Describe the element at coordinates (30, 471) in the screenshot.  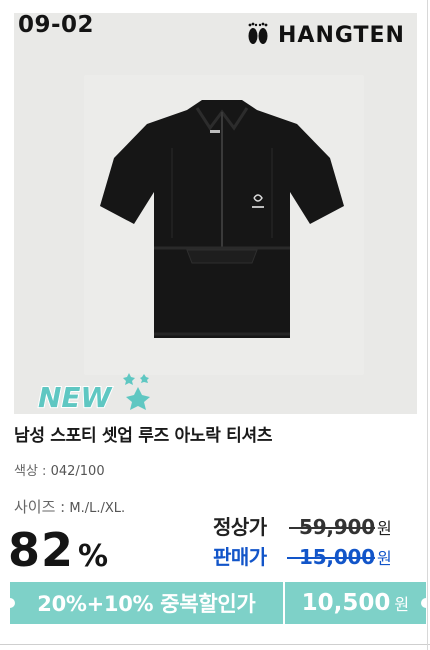
I see `color-label: 색상 :` at that location.